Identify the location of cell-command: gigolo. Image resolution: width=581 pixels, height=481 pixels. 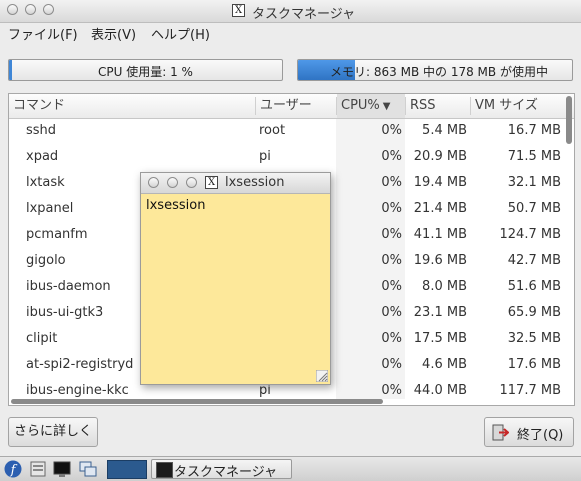
(46, 260).